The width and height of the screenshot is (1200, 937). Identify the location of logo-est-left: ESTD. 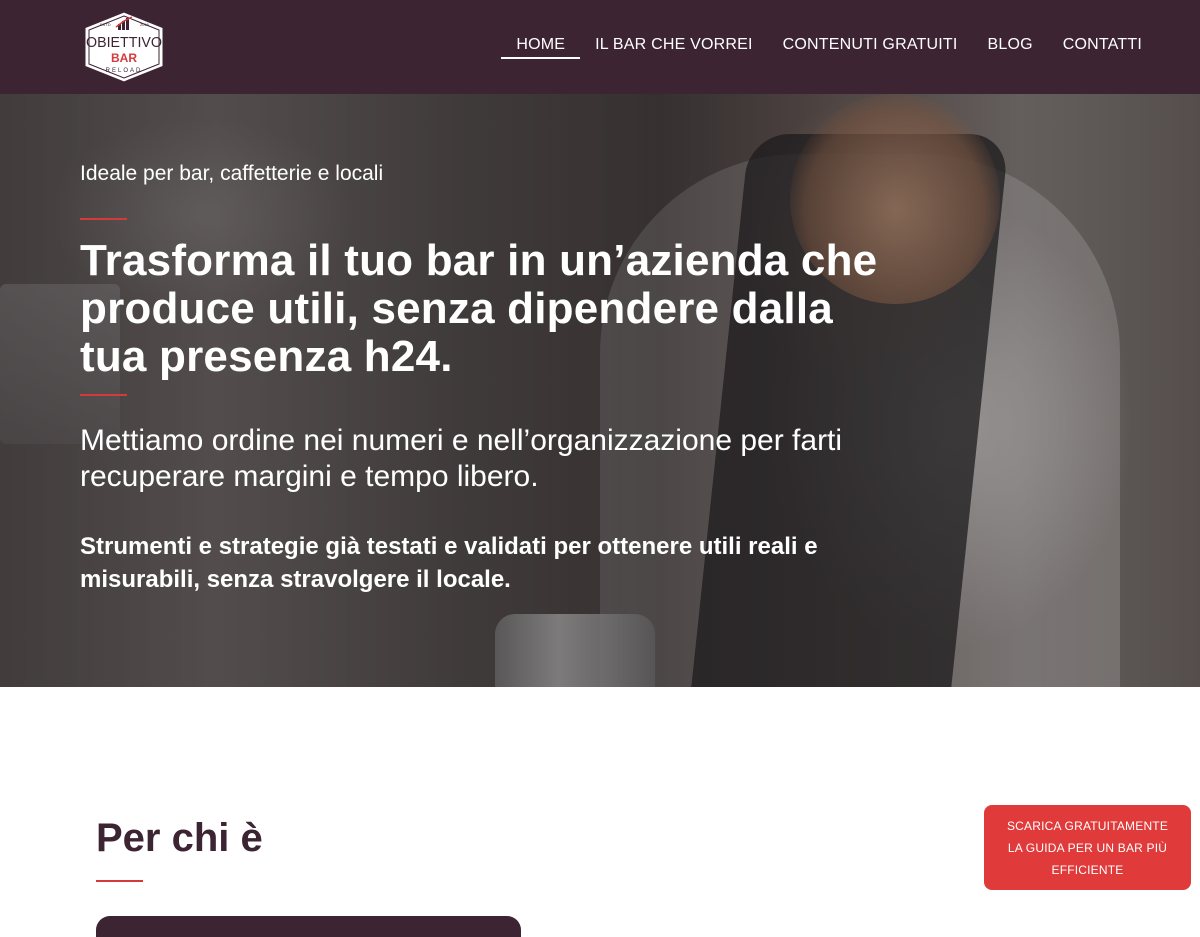
(105, 24).